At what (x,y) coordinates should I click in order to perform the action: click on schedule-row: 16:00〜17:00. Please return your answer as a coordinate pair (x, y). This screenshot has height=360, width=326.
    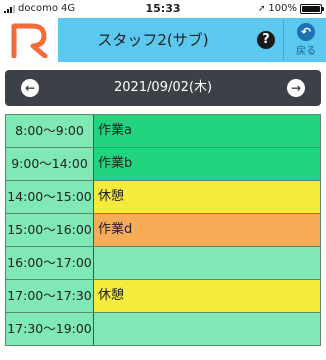
    Looking at the image, I should click on (163, 263).